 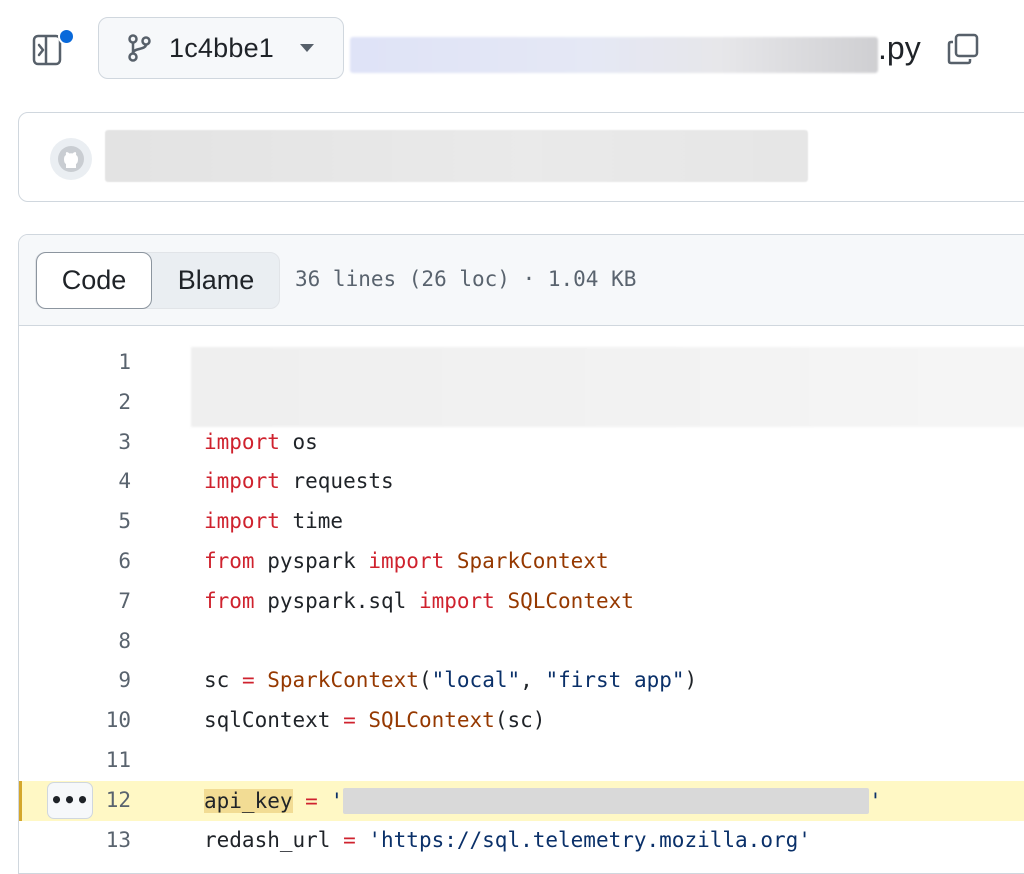 What do you see at coordinates (106, 840) in the screenshot?
I see `line-number: 13` at bounding box center [106, 840].